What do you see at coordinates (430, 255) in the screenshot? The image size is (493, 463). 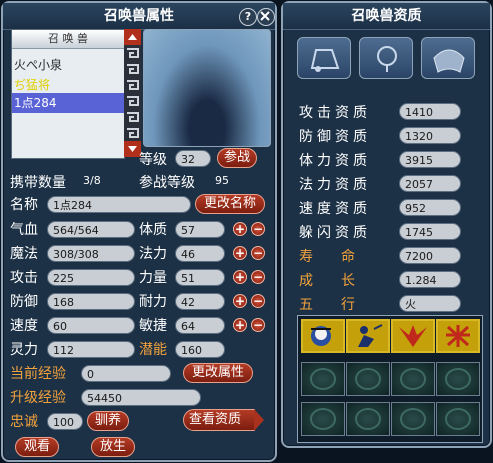 I see `lifespan-value: 7200` at bounding box center [430, 255].